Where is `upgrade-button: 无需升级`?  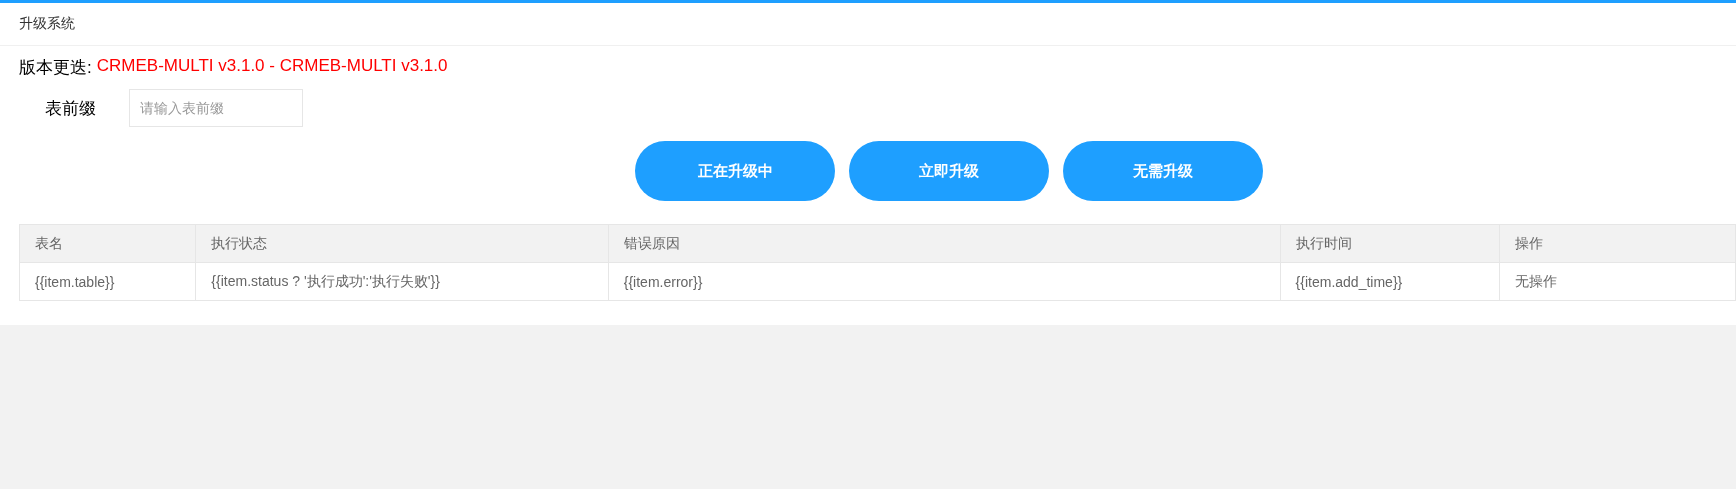
upgrade-button: 无需升级 is located at coordinates (1163, 171).